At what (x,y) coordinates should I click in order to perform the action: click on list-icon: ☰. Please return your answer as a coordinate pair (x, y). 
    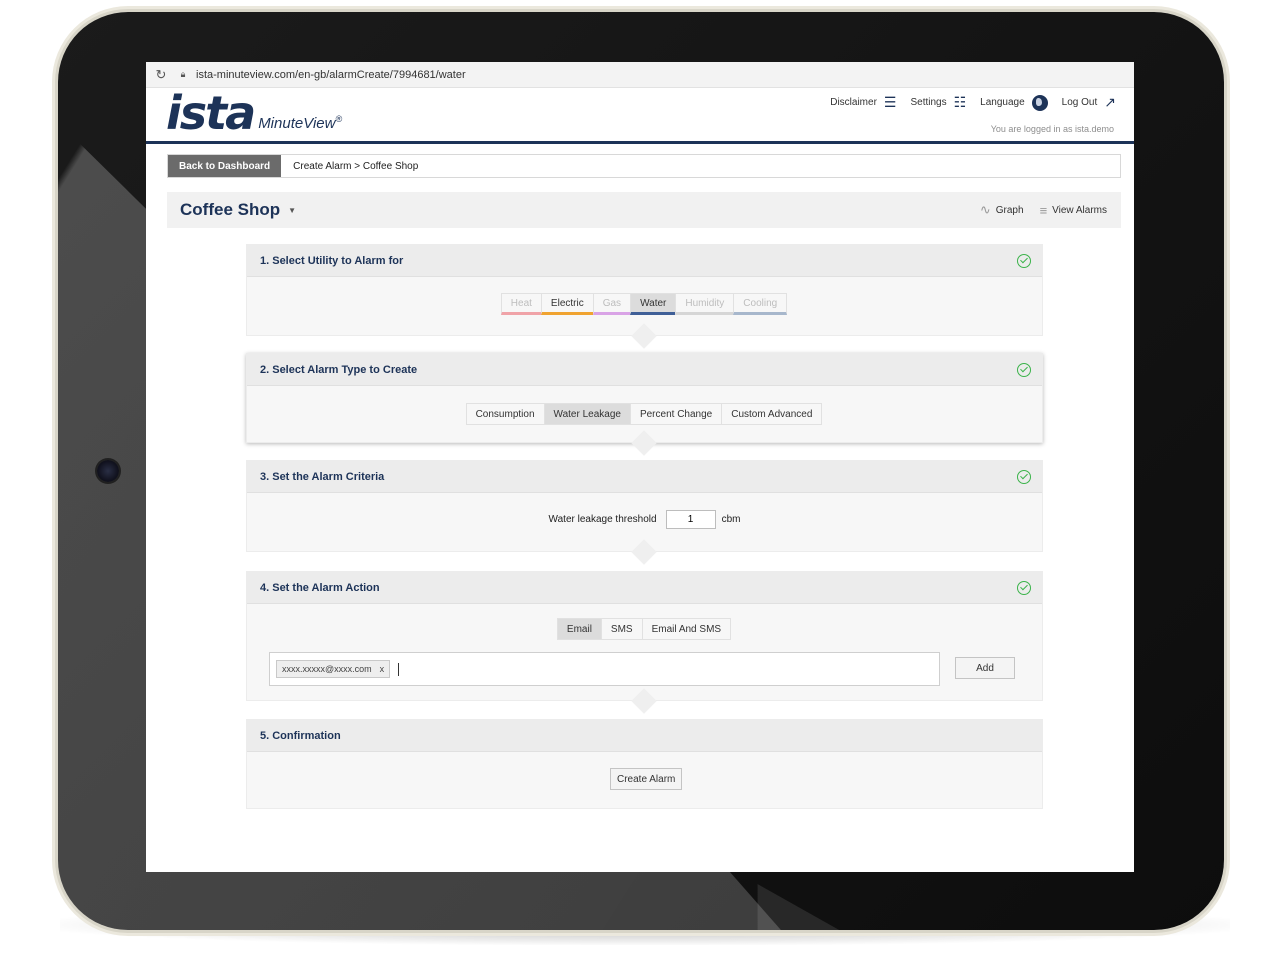
    Looking at the image, I should click on (890, 102).